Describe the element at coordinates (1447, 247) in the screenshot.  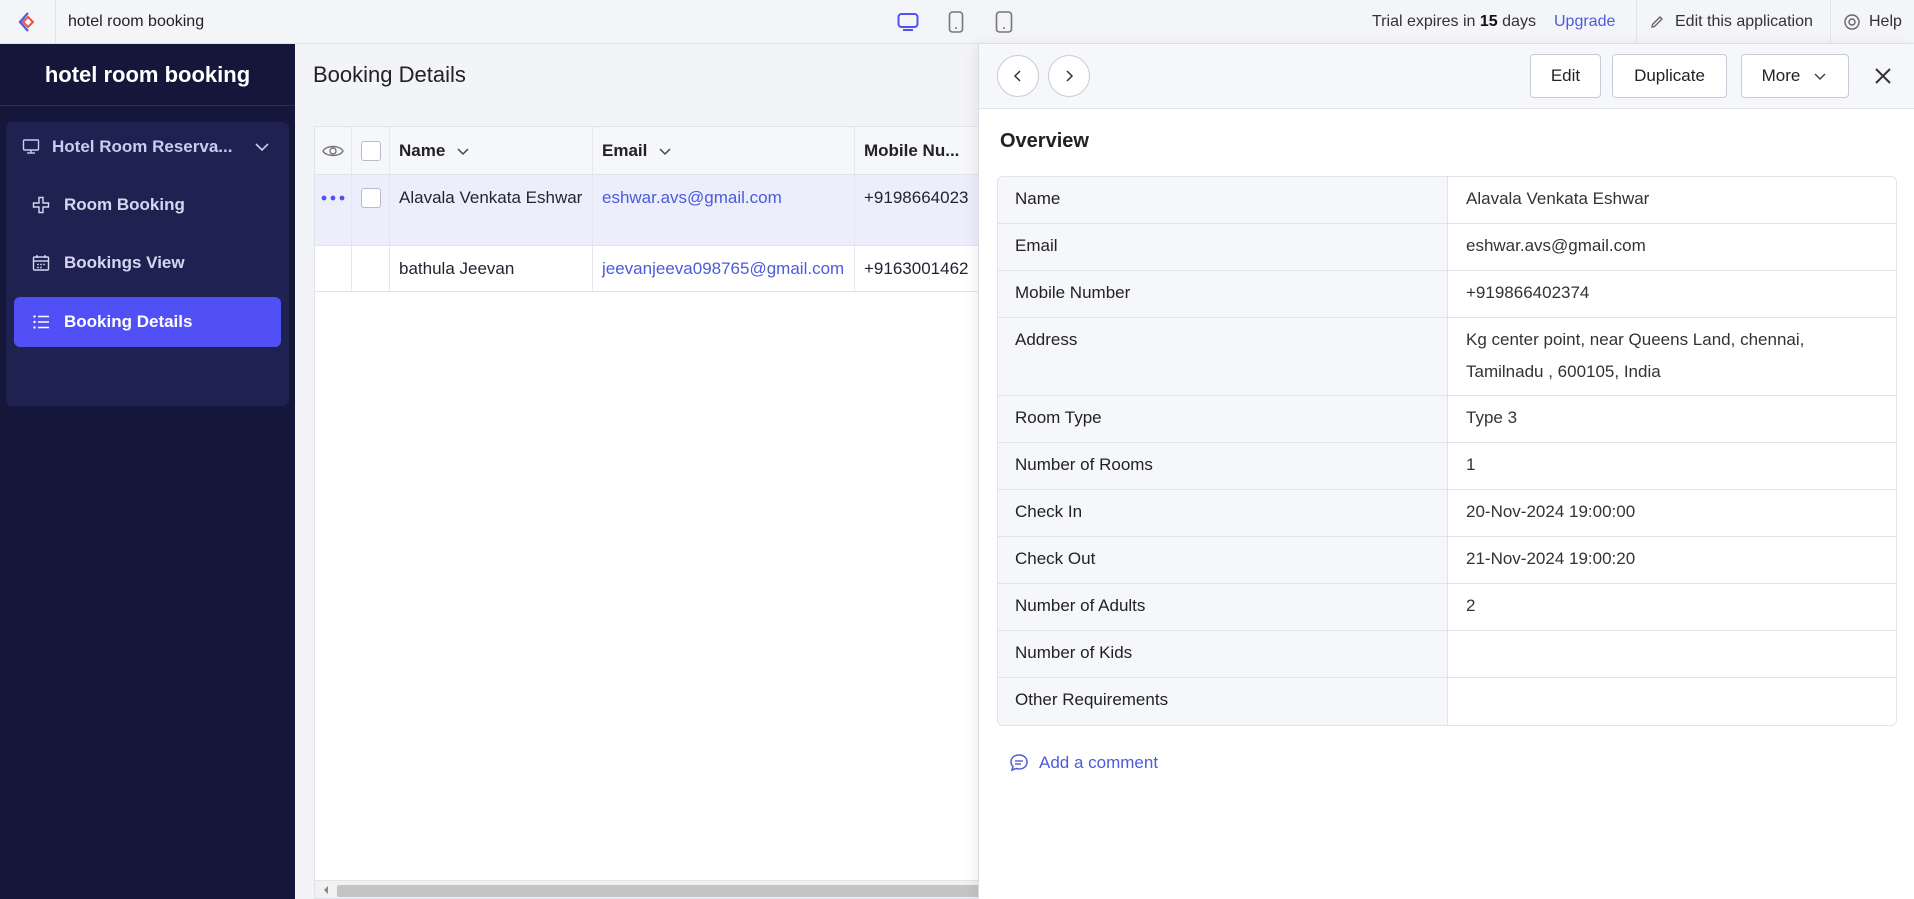
I see `field-row-email: Email eshwar.avs@gmail.com` at that location.